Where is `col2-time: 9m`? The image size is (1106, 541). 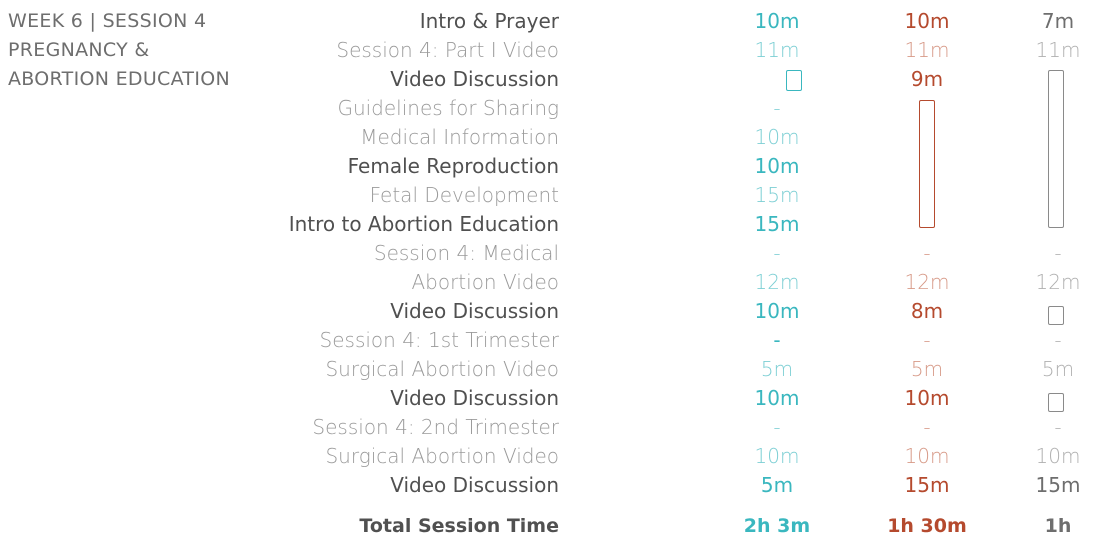
col2-time: 9m is located at coordinates (927, 79).